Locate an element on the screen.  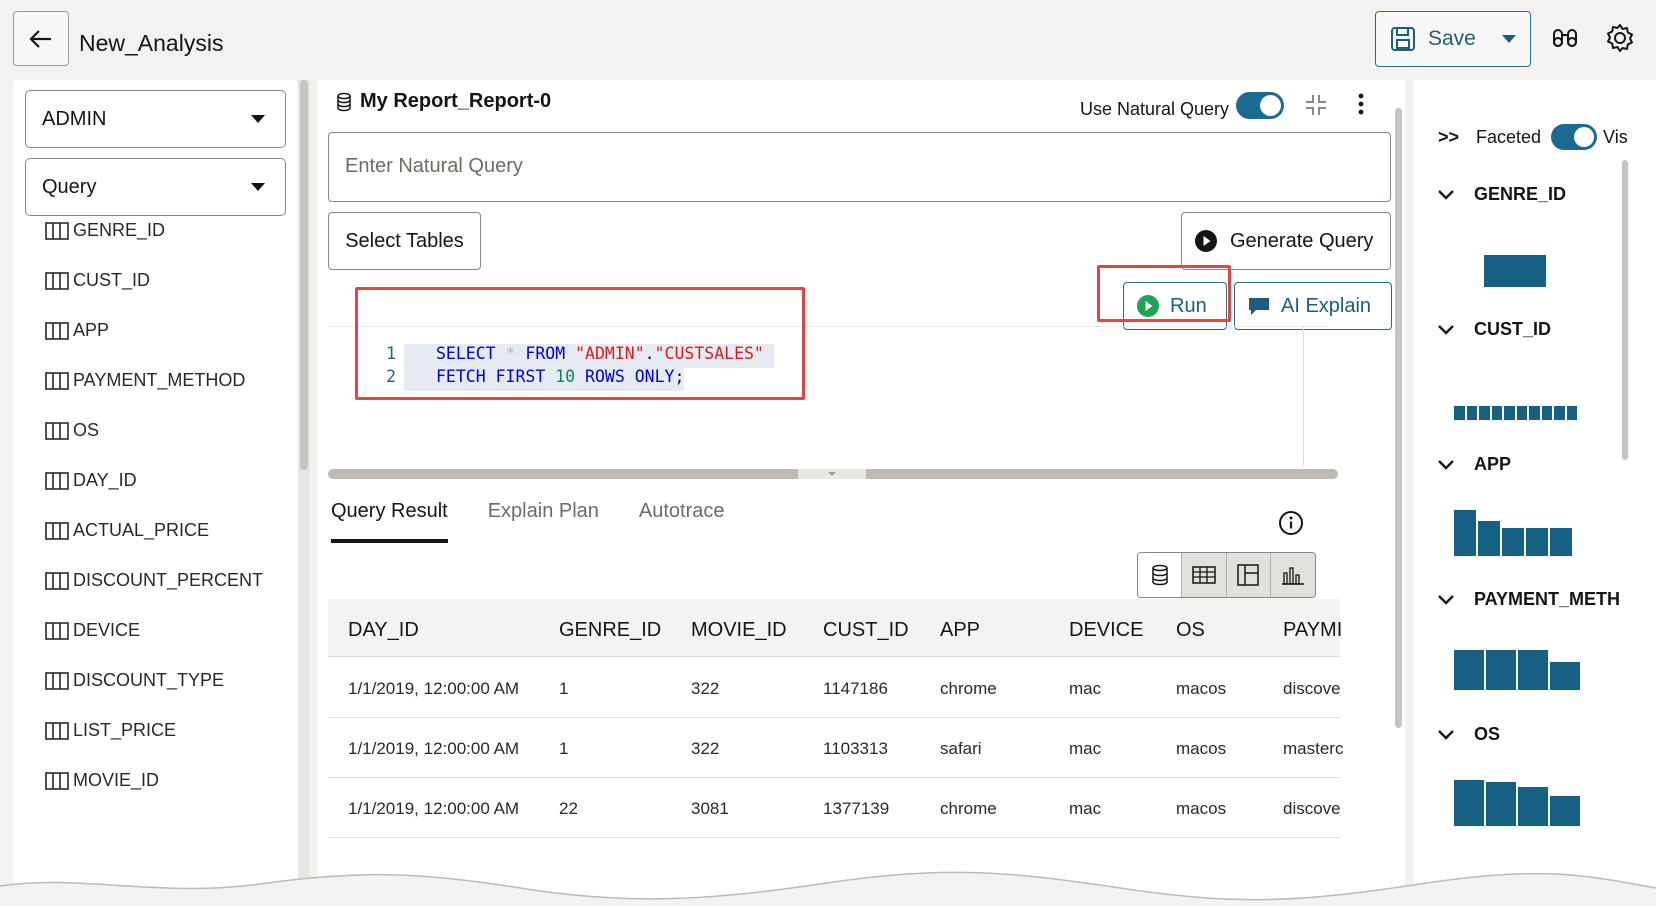
facet-section-title: GENRE_ID is located at coordinates (1502, 194).